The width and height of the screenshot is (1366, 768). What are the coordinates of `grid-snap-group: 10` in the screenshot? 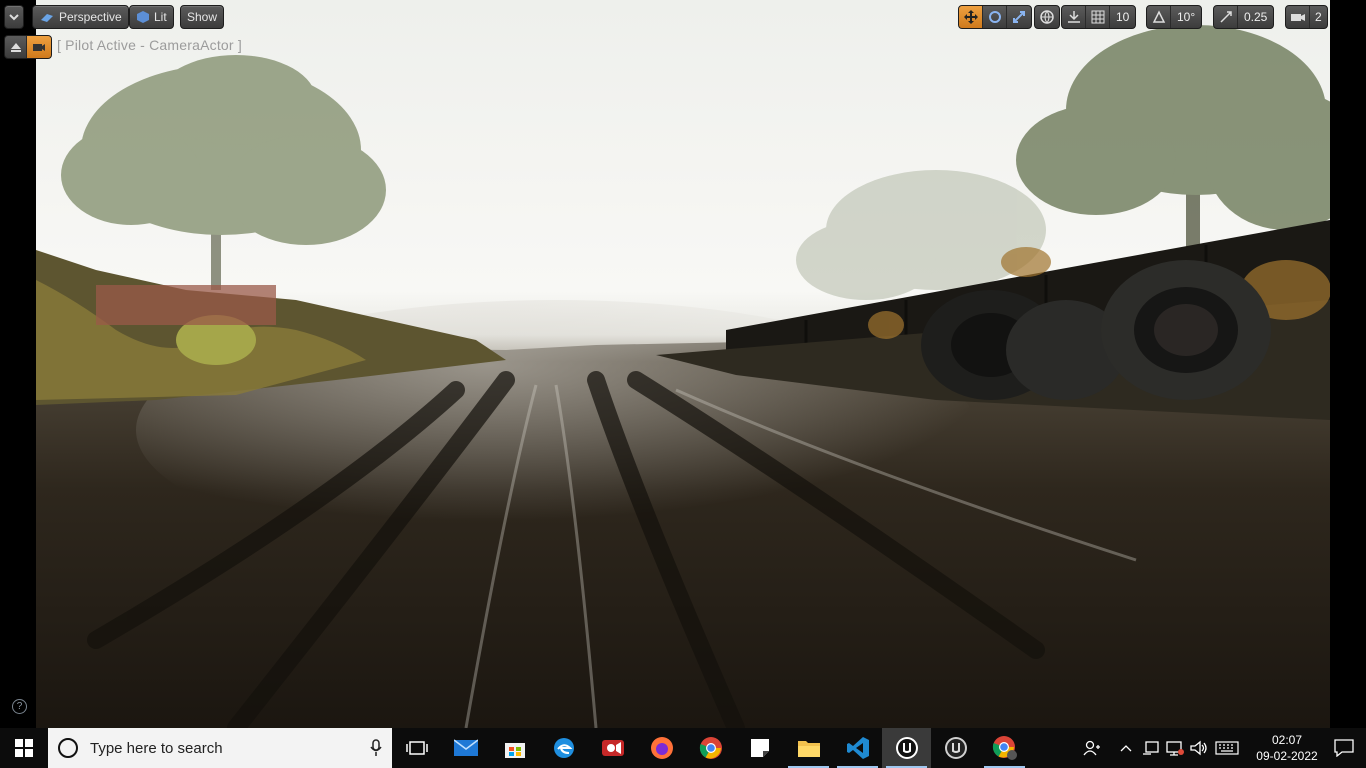 It's located at (1099, 17).